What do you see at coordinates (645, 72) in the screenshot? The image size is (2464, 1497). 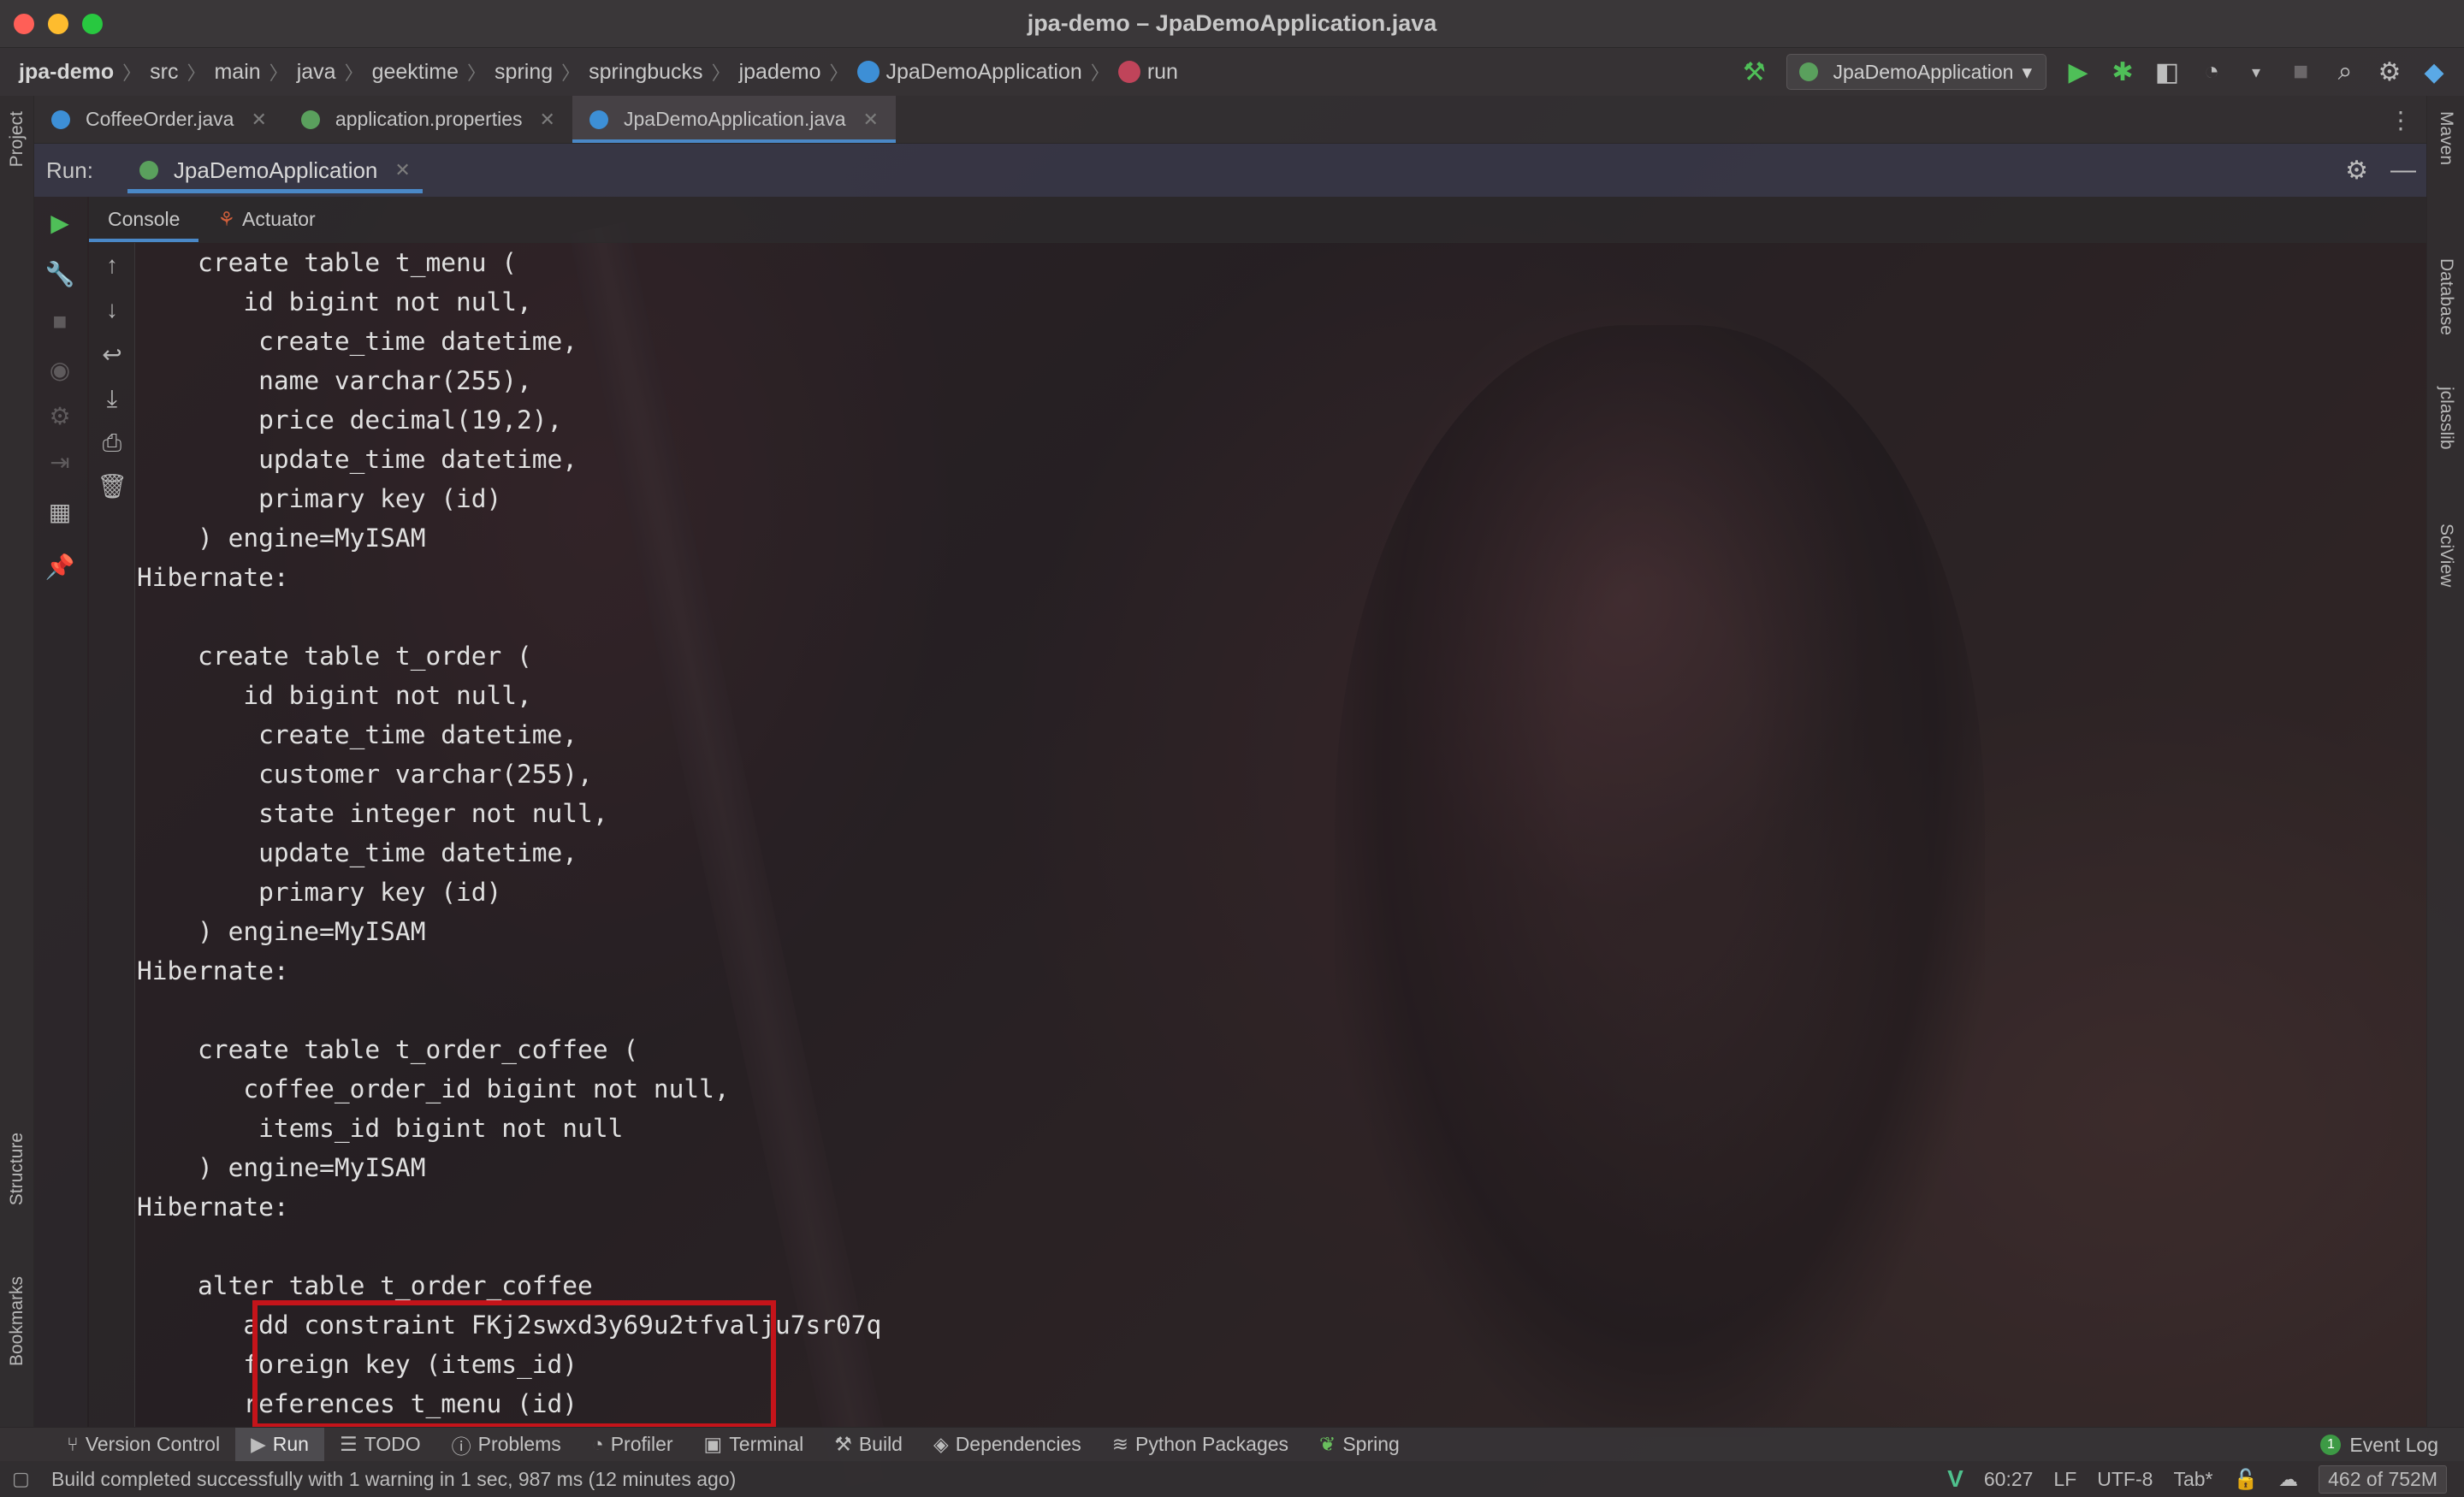 I see `breadcrumb-item: springbucks` at bounding box center [645, 72].